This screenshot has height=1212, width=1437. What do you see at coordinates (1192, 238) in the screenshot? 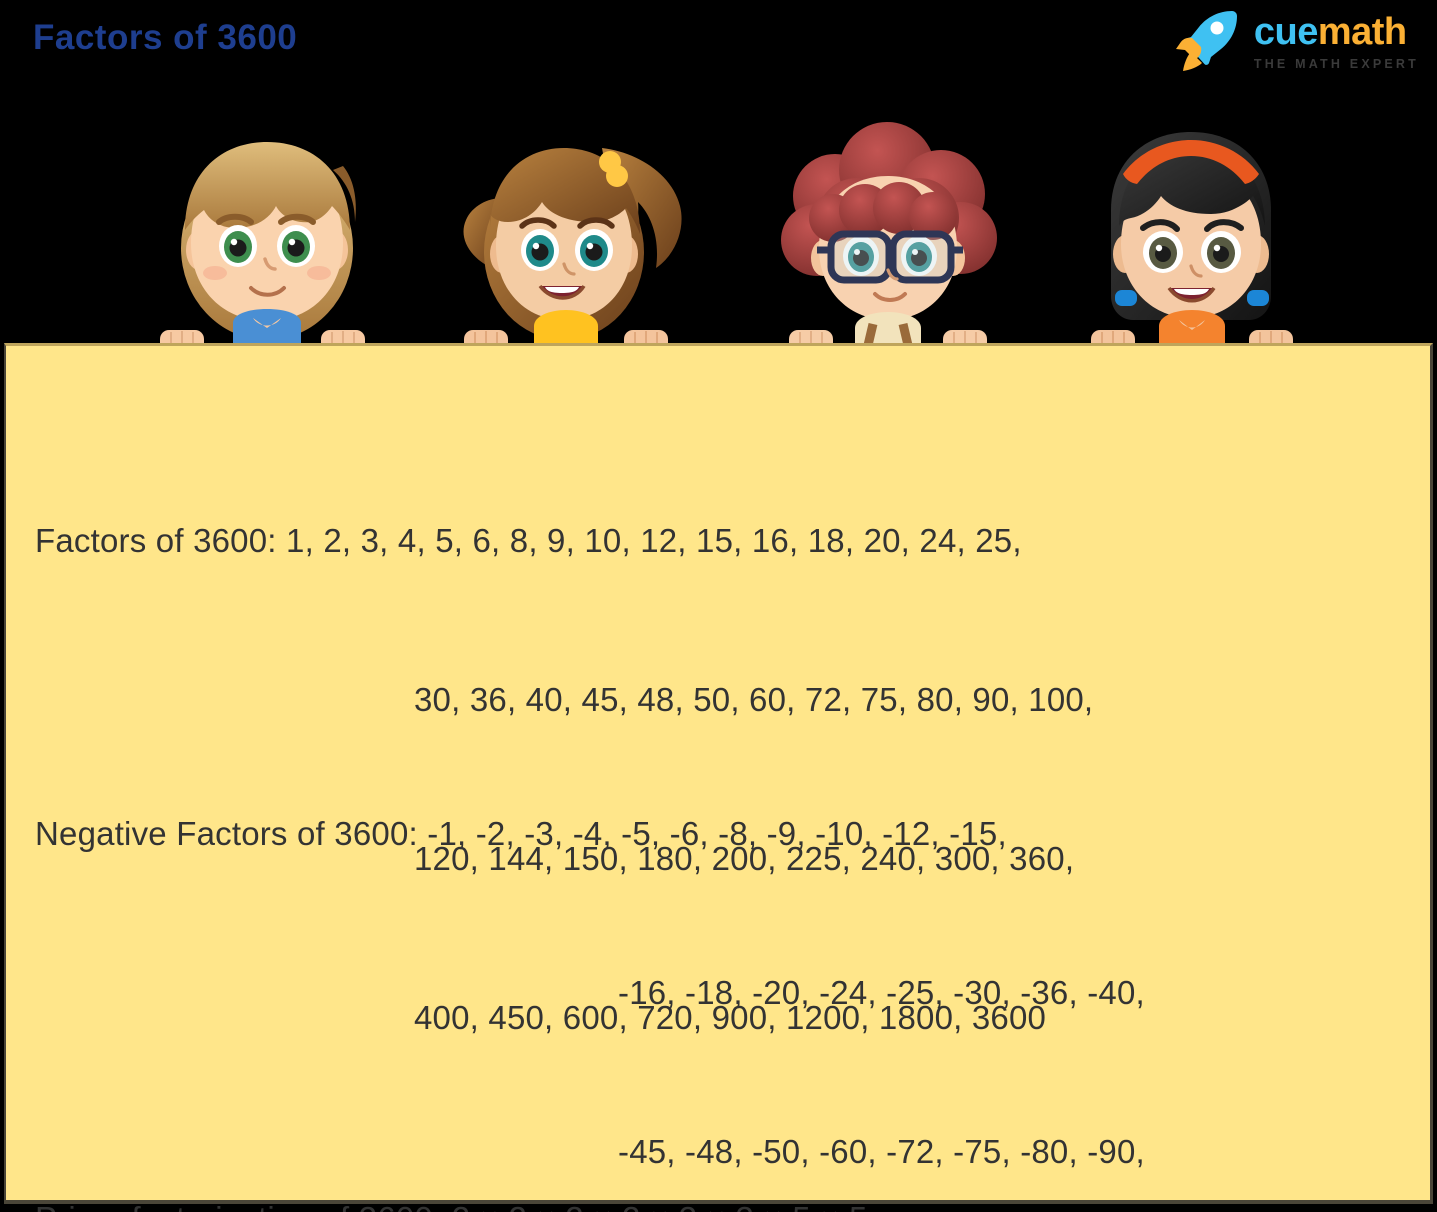
I see `kid-girl-headband` at bounding box center [1192, 238].